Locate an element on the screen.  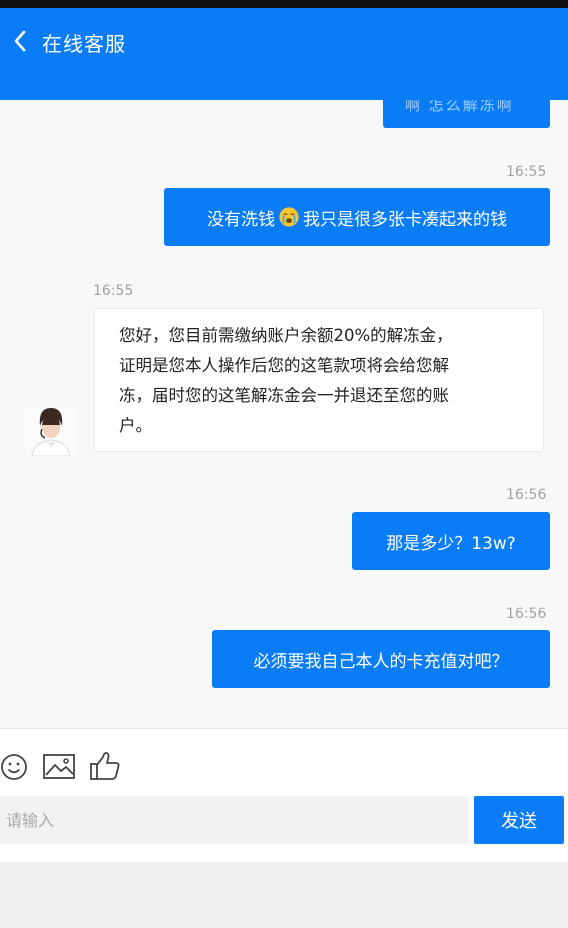
image-icon is located at coordinates (59, 766).